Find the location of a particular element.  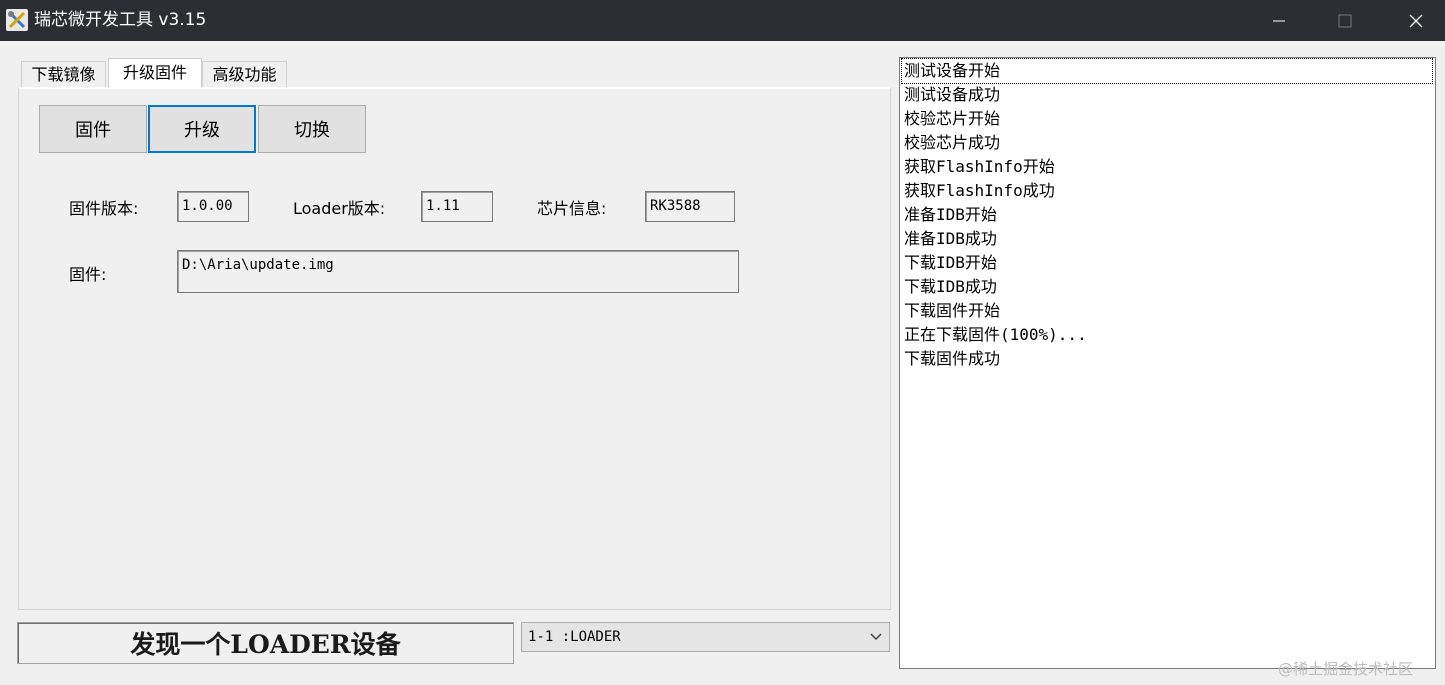

loader-version-label: Loader版本: is located at coordinates (339, 208).